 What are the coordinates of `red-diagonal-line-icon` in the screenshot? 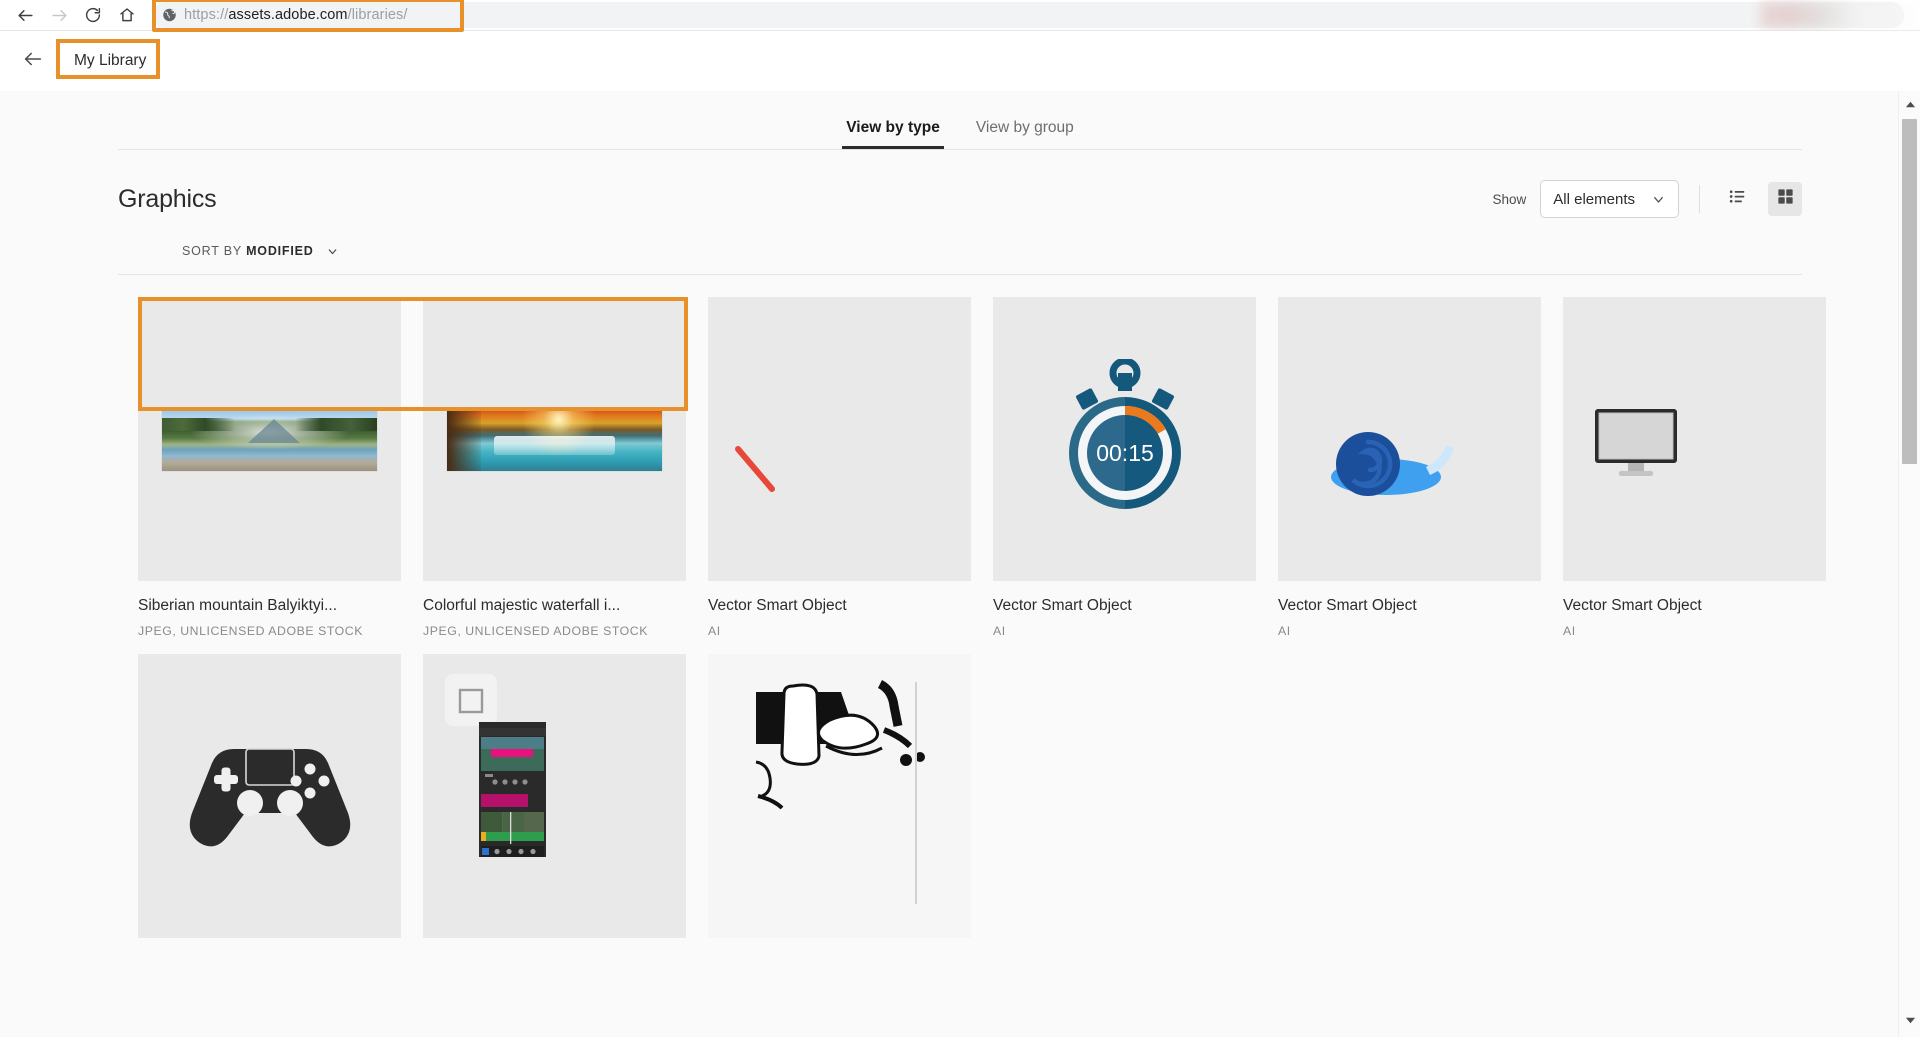 It's located at (755, 469).